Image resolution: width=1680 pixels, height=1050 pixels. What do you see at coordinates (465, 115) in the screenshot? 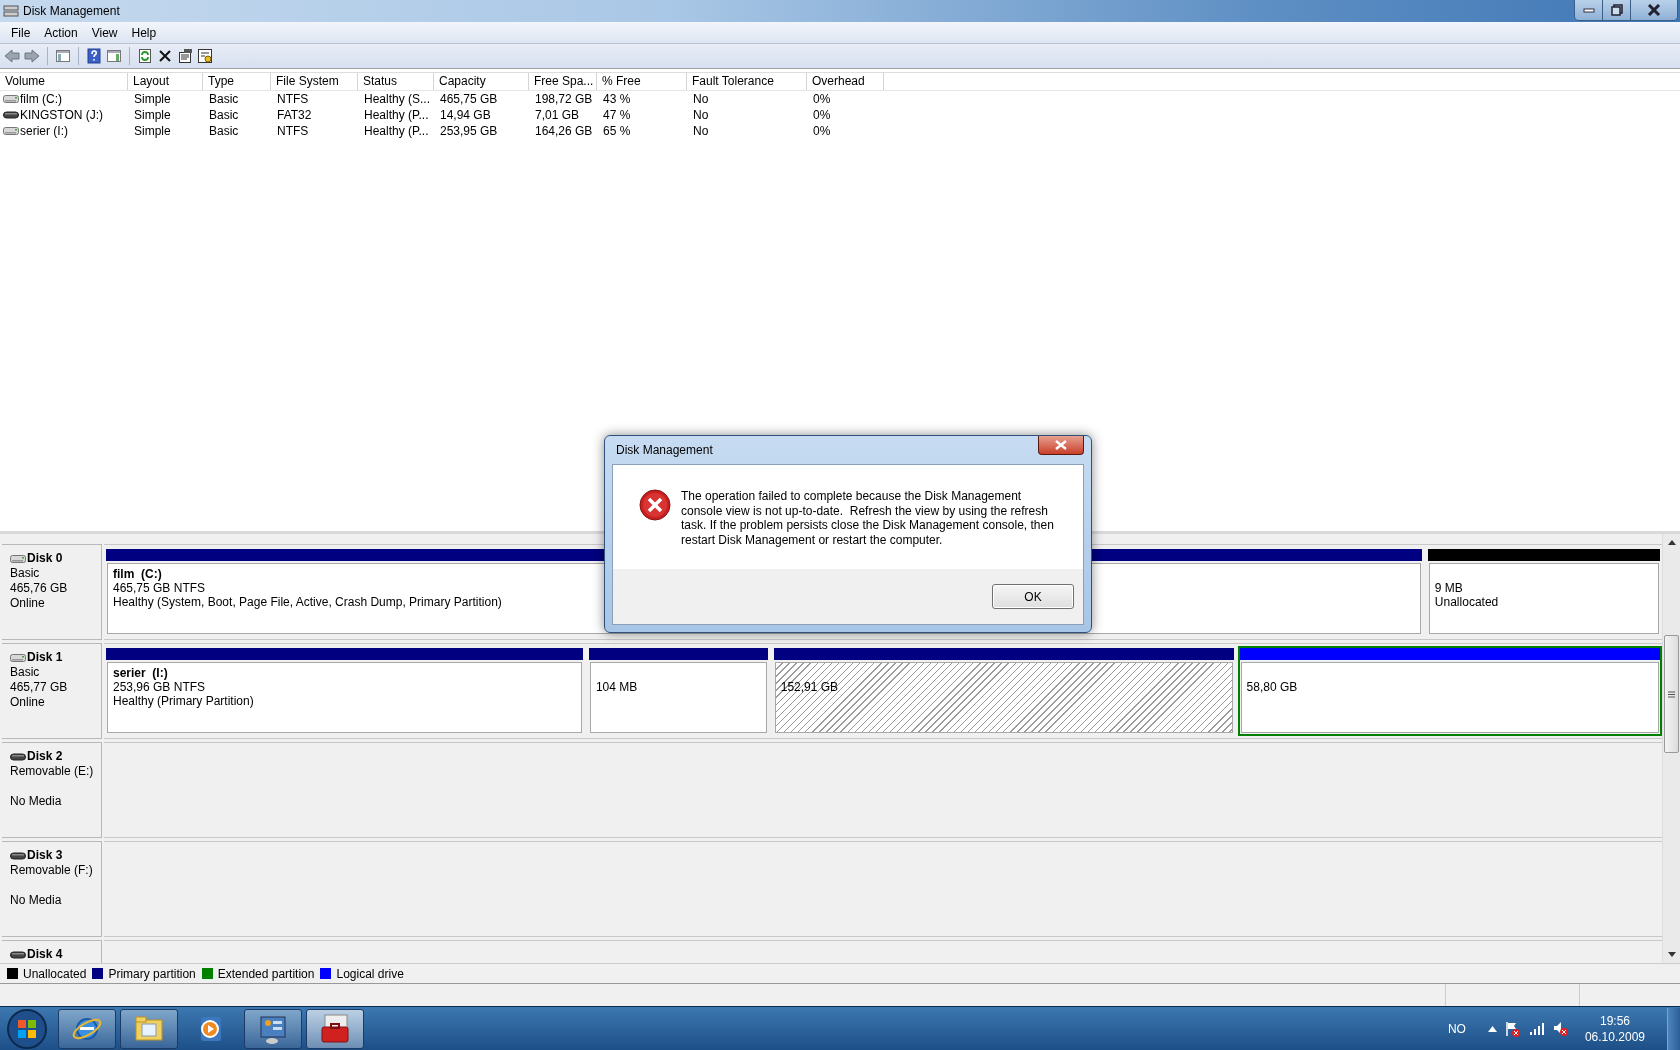
I see `table-cell-text: 14,94 GB` at bounding box center [465, 115].